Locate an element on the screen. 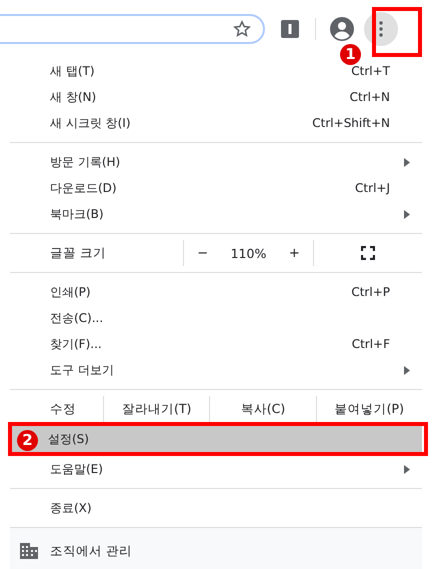 Image resolution: width=432 pixels, height=569 pixels. menu-item: 다운로드(D) Ctrl+J is located at coordinates (216, 188).